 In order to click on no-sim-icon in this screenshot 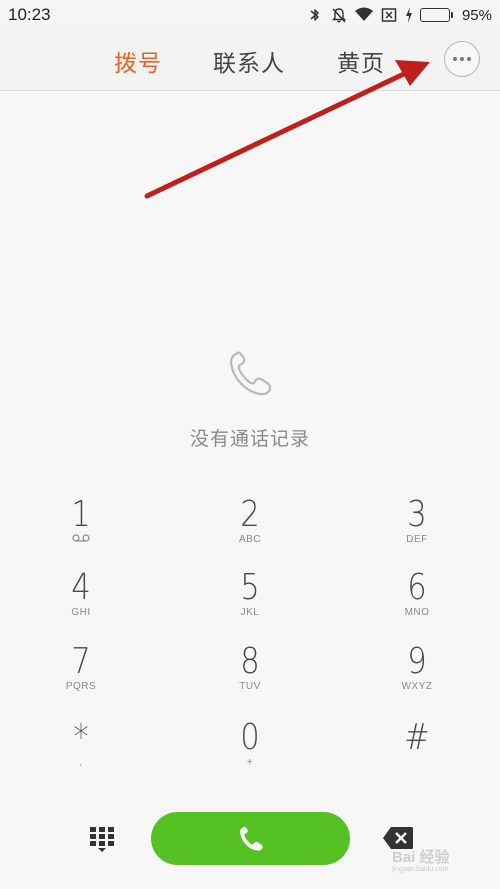, I will do `click(389, 15)`.